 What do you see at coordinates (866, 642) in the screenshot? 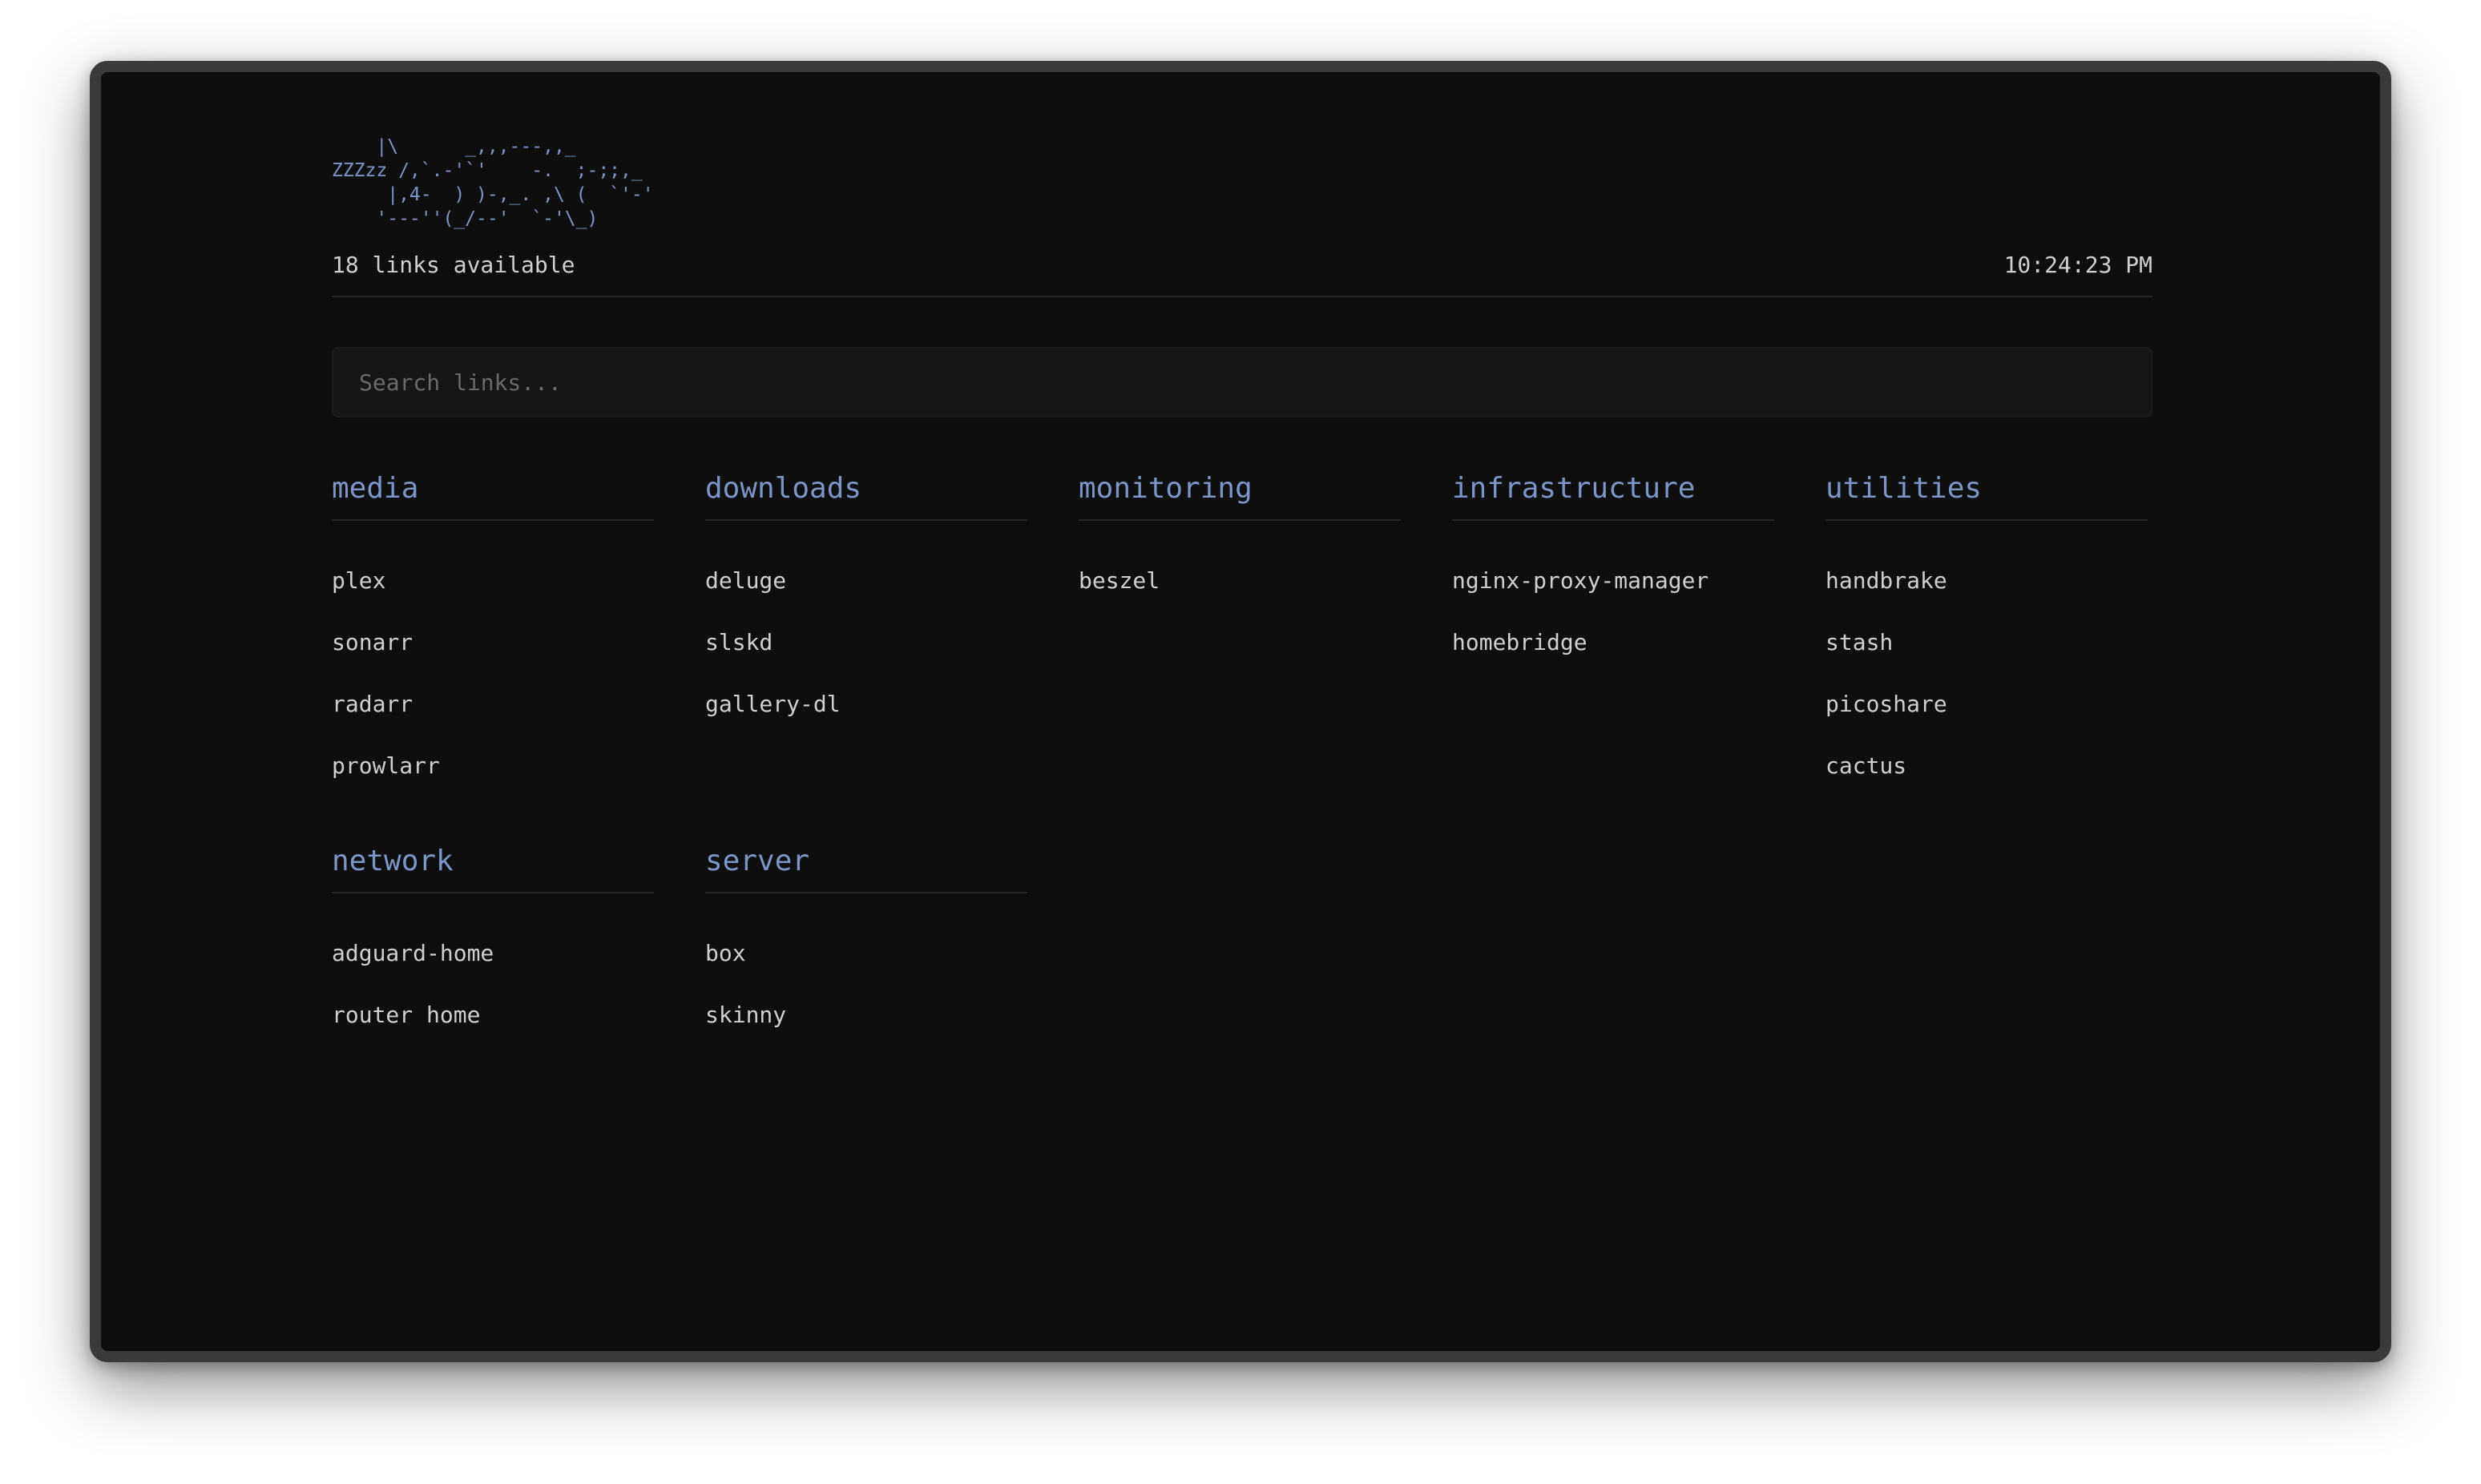
I see `link-list: deluge slskd gallery-dl` at bounding box center [866, 642].